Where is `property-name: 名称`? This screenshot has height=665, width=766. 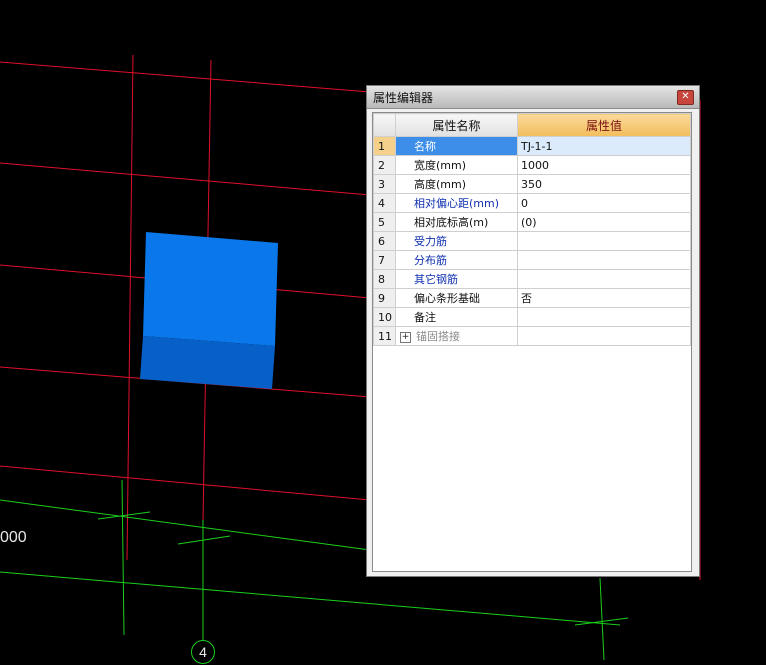 property-name: 名称 is located at coordinates (456, 146).